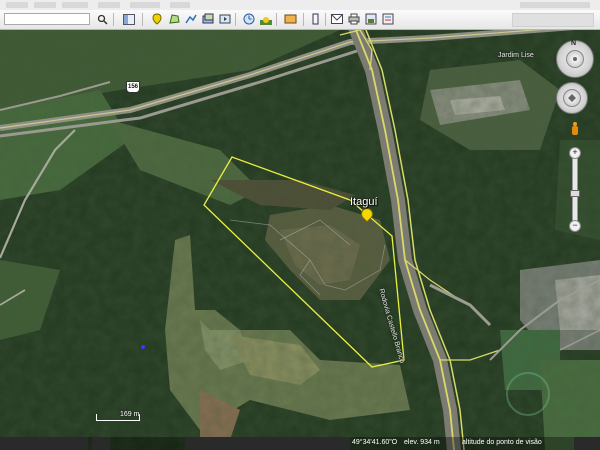  Describe the element at coordinates (290, 19) in the screenshot. I see `planets-icon` at that location.